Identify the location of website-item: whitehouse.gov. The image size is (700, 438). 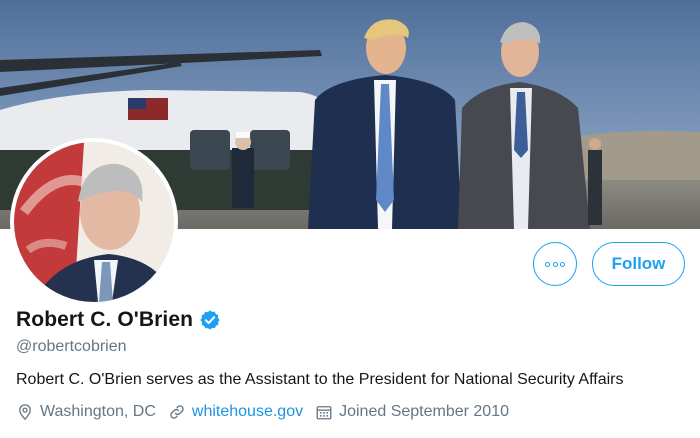
(235, 412).